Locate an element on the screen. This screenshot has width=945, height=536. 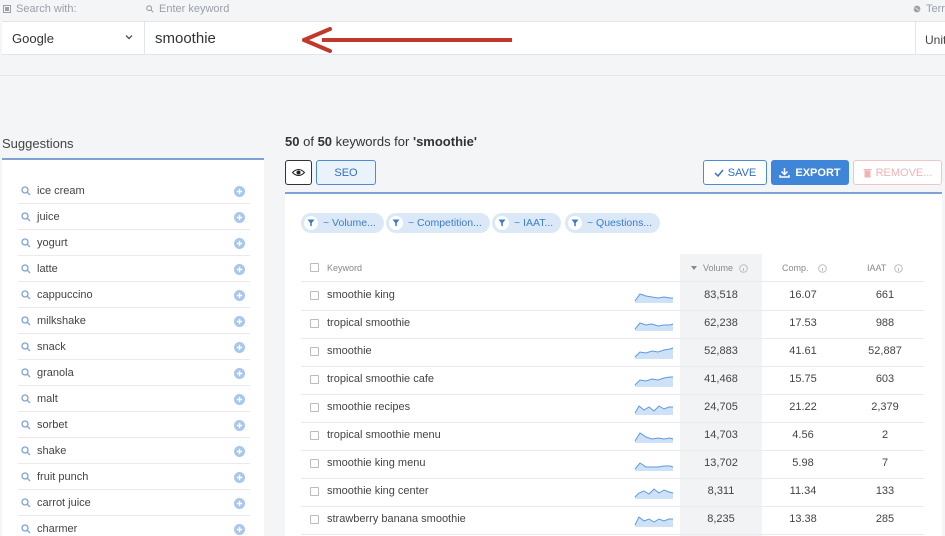
view-toggle-button is located at coordinates (298, 172).